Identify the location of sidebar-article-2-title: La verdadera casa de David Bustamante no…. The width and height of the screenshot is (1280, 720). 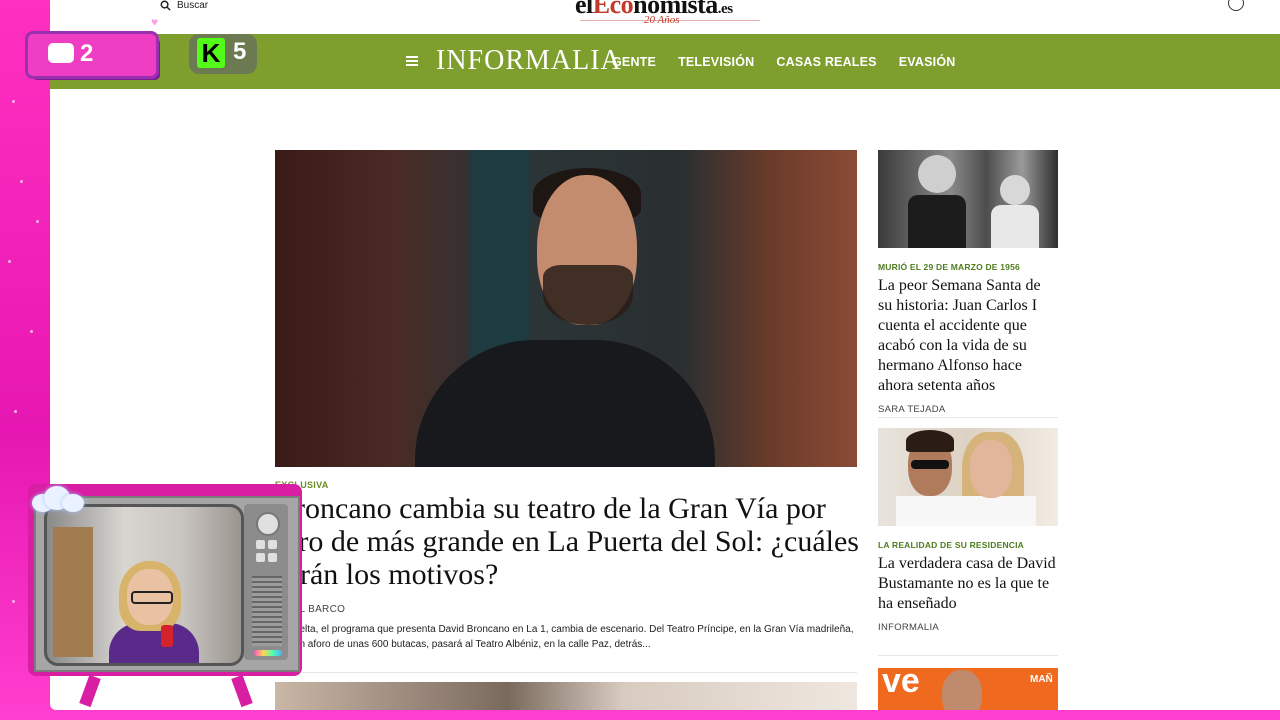
(968, 584).